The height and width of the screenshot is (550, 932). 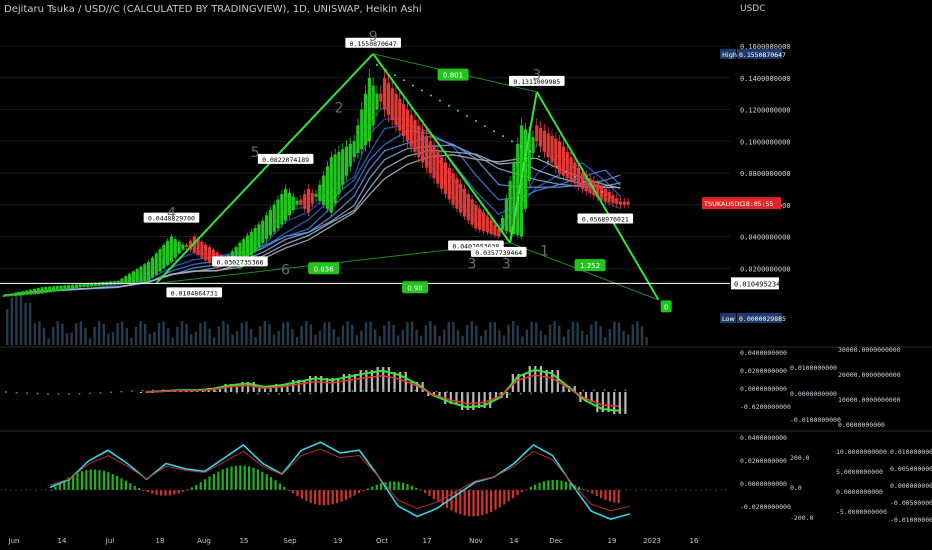 What do you see at coordinates (556, 541) in the screenshot?
I see `date-axis-label: Dec` at bounding box center [556, 541].